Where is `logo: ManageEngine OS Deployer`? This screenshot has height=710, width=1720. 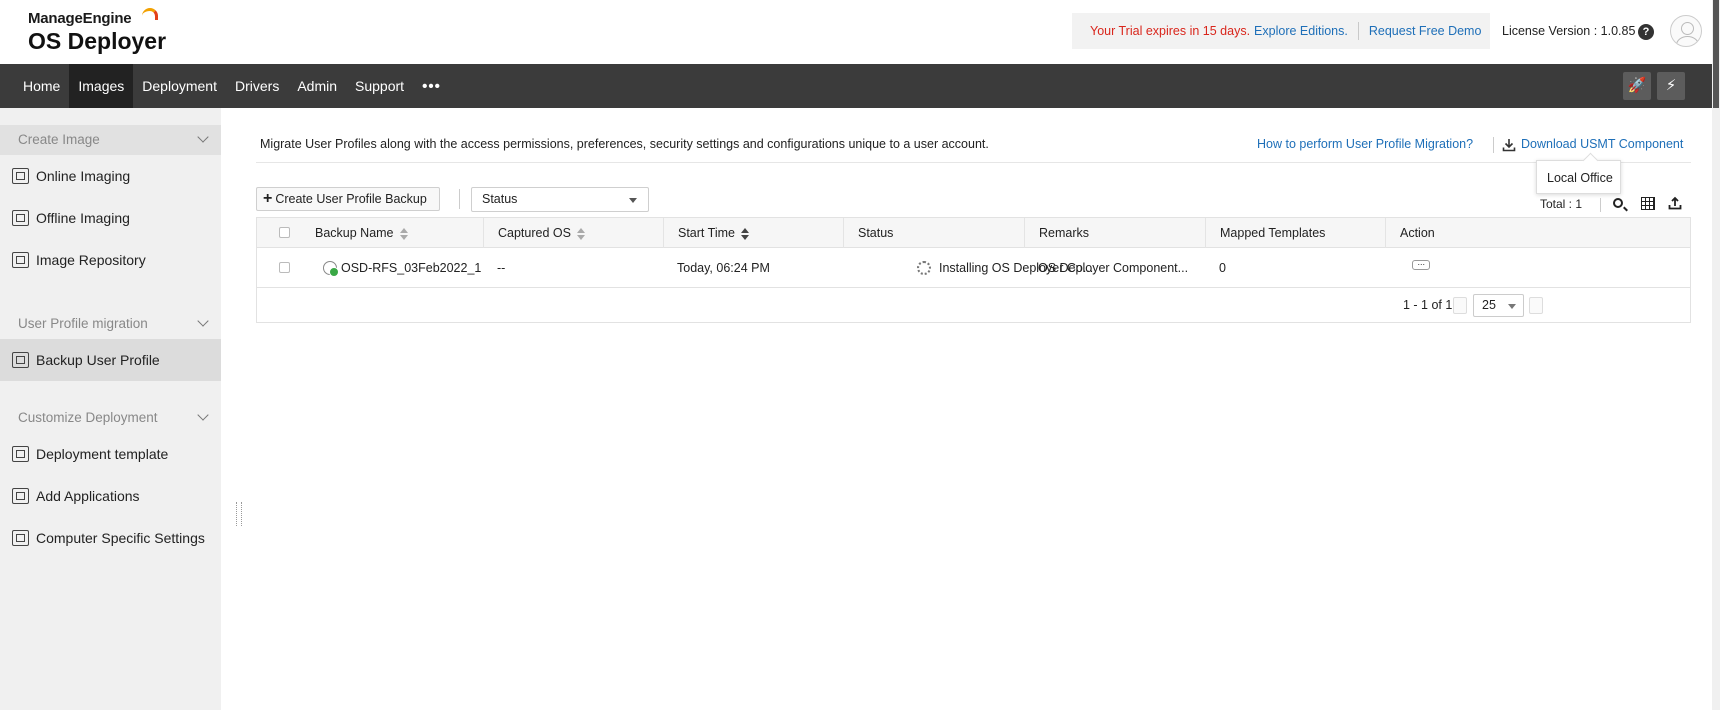
logo: ManageEngine OS Deployer is located at coordinates (97, 31).